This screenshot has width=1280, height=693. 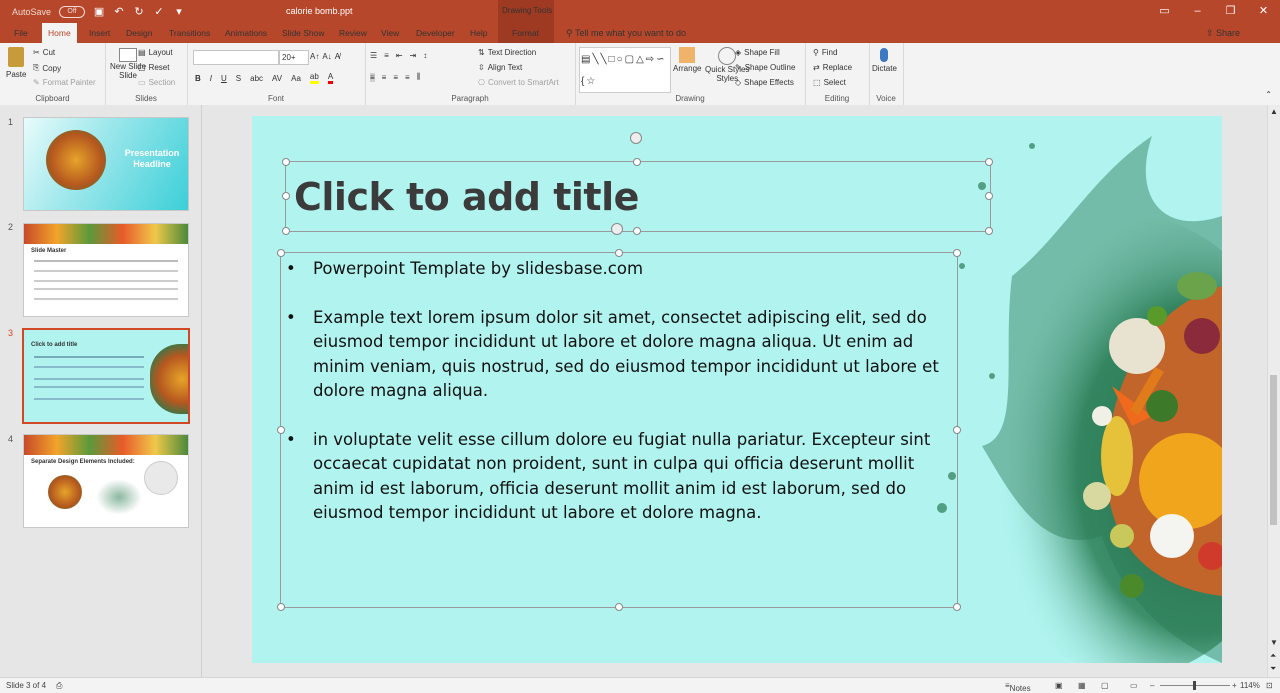 I want to click on rect-shape-icon: □, so click(x=612, y=59).